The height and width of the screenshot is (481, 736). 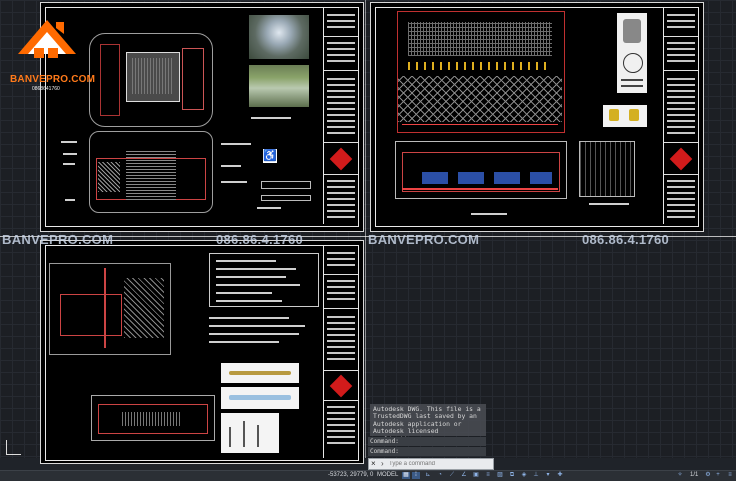 I want to click on layout-tab-area, so click(x=20, y=475).